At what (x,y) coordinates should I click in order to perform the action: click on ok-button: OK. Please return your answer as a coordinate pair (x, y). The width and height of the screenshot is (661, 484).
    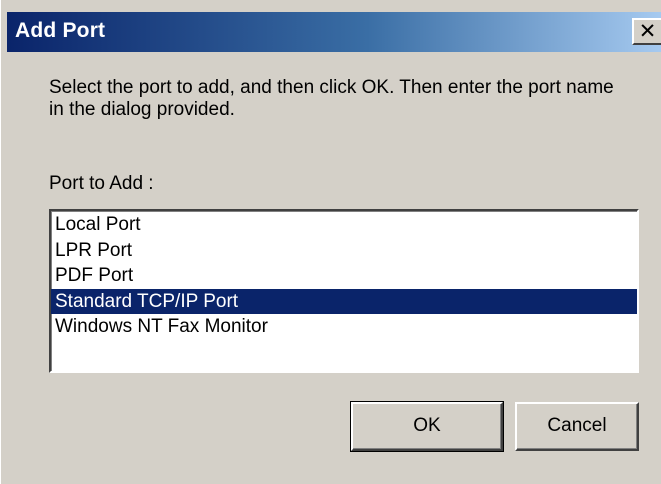
    Looking at the image, I should click on (427, 426).